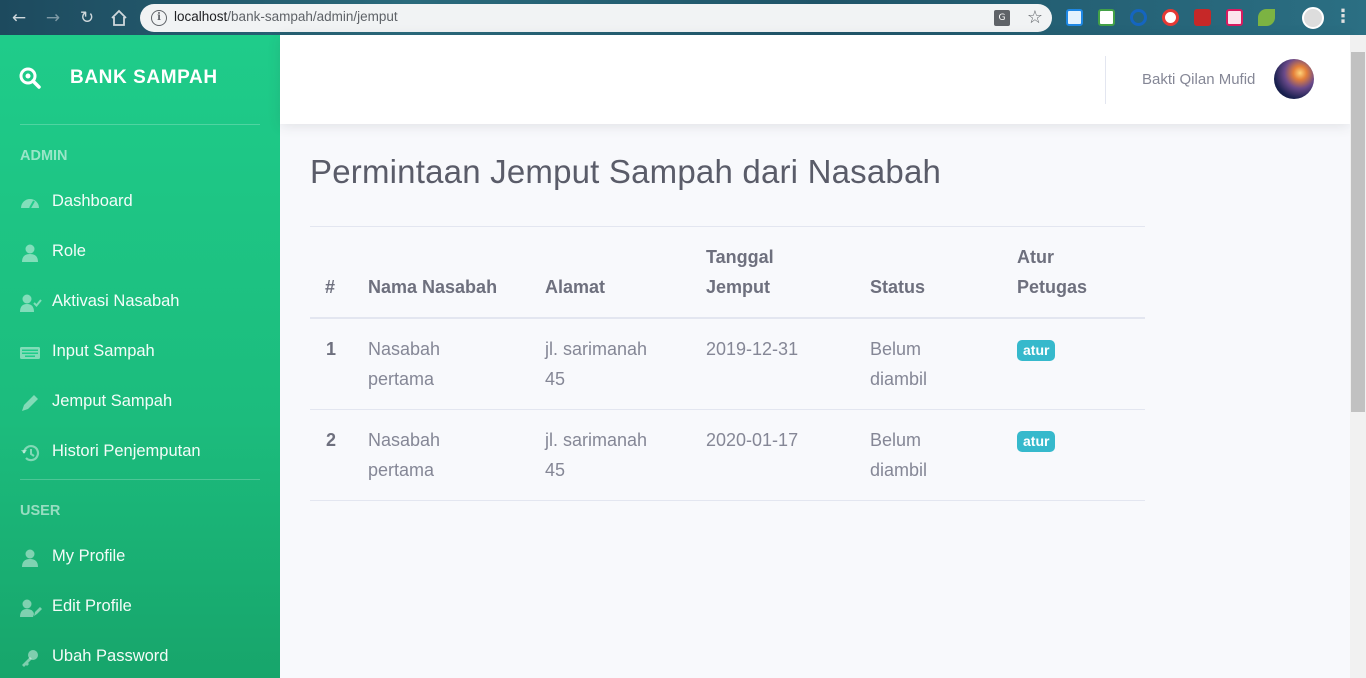 The image size is (1366, 678). I want to click on translate-icon: G, so click(1002, 18).